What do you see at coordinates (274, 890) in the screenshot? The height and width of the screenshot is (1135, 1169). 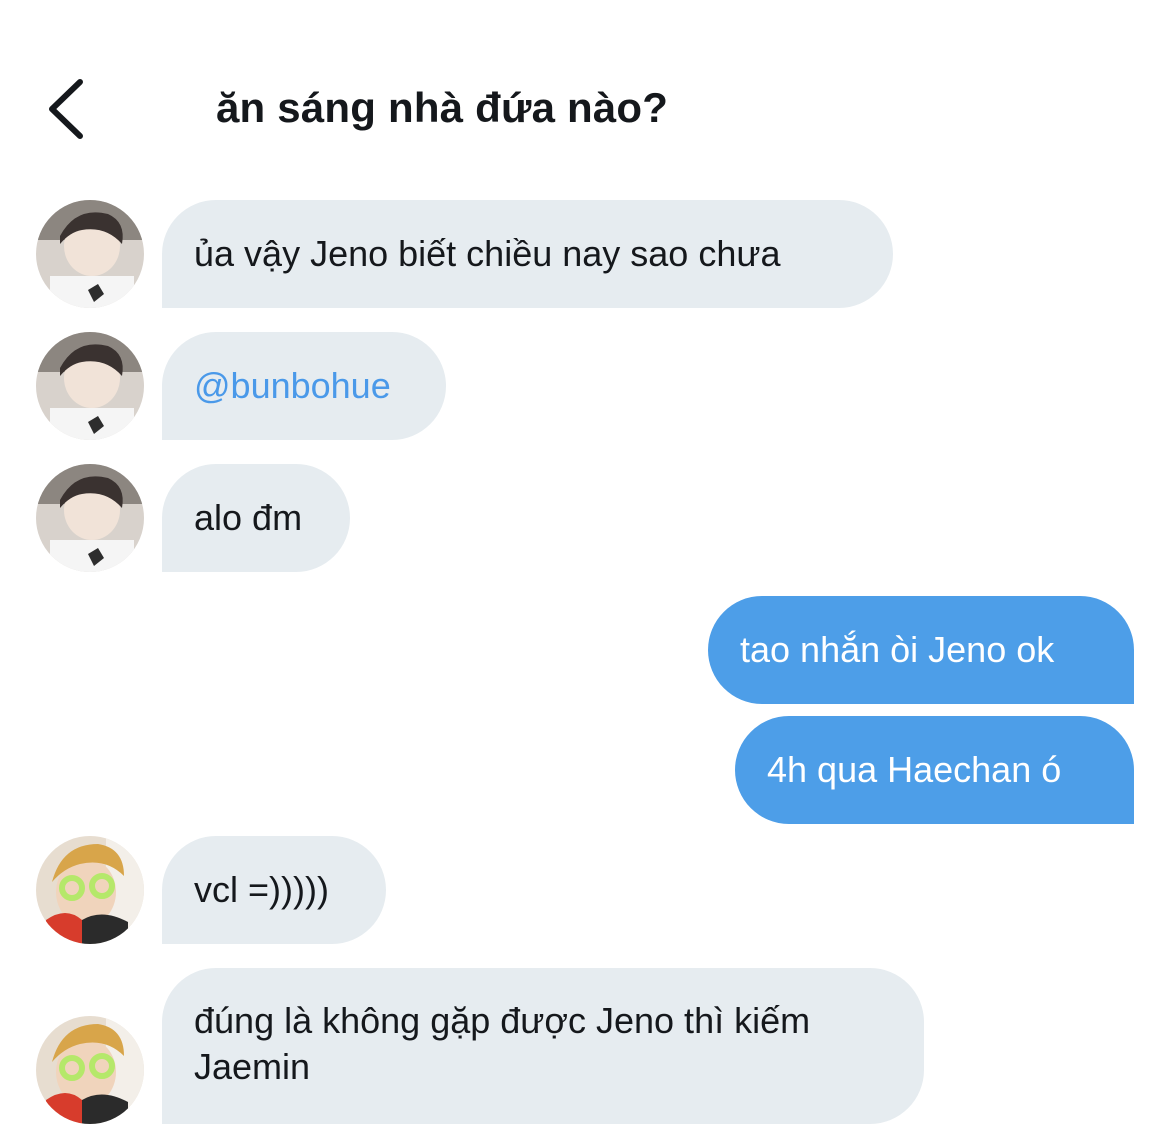 I see `message-bubble: vcl =)))))` at bounding box center [274, 890].